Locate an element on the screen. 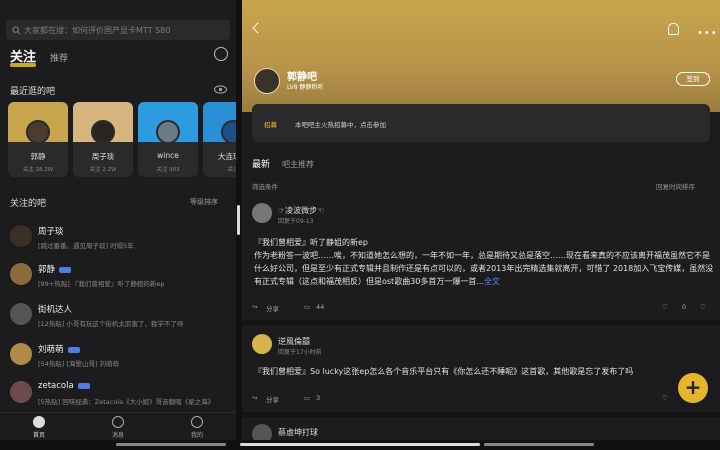  post-actions: ↪ 分享 ▭ 44 ♡ 0 ♡ is located at coordinates (482, 309).